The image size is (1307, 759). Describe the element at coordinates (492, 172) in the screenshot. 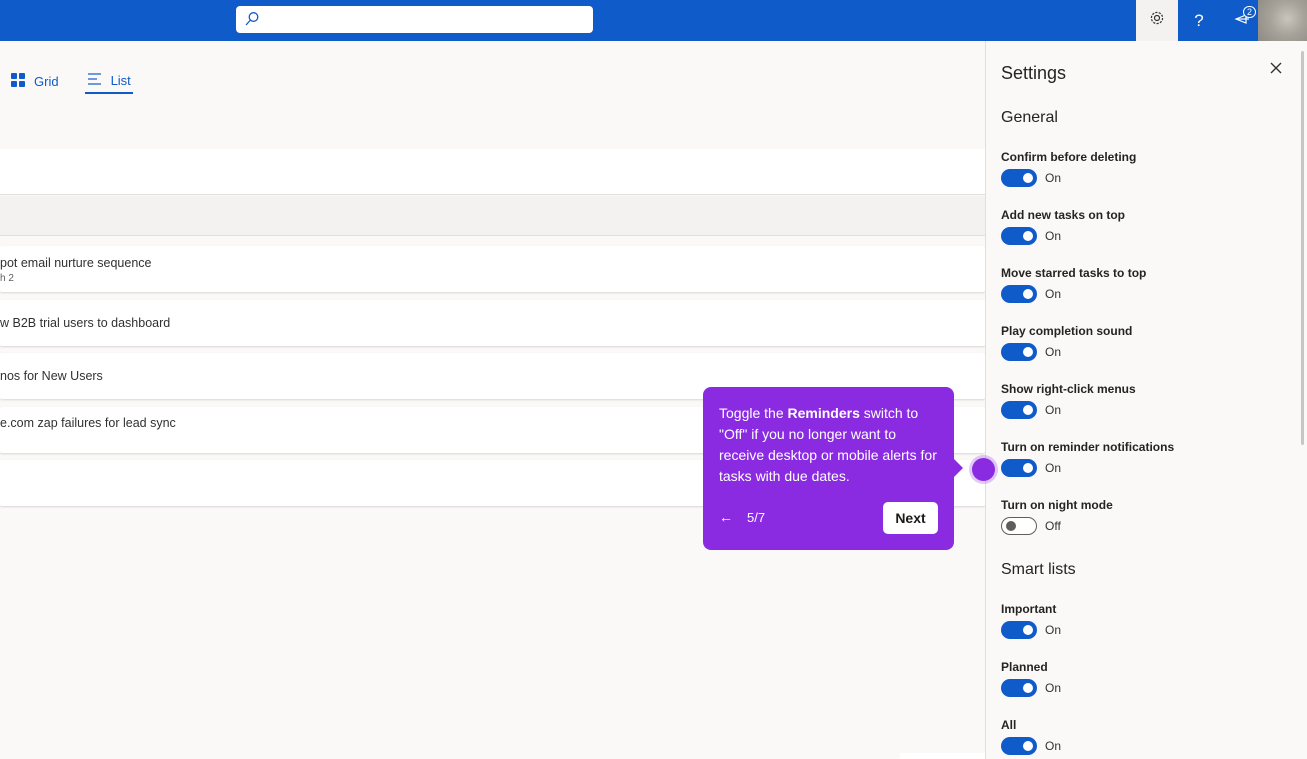

I see `add-task-bar` at that location.